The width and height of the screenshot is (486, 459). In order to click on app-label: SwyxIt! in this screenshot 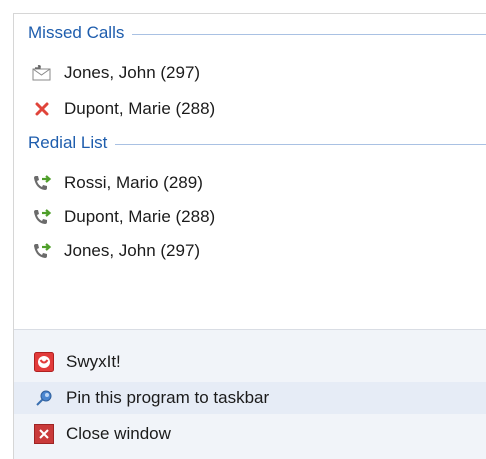, I will do `click(93, 361)`.